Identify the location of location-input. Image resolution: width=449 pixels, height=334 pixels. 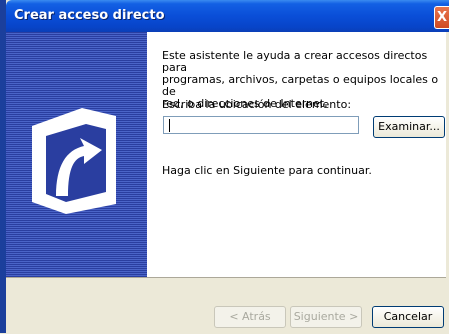
(261, 125).